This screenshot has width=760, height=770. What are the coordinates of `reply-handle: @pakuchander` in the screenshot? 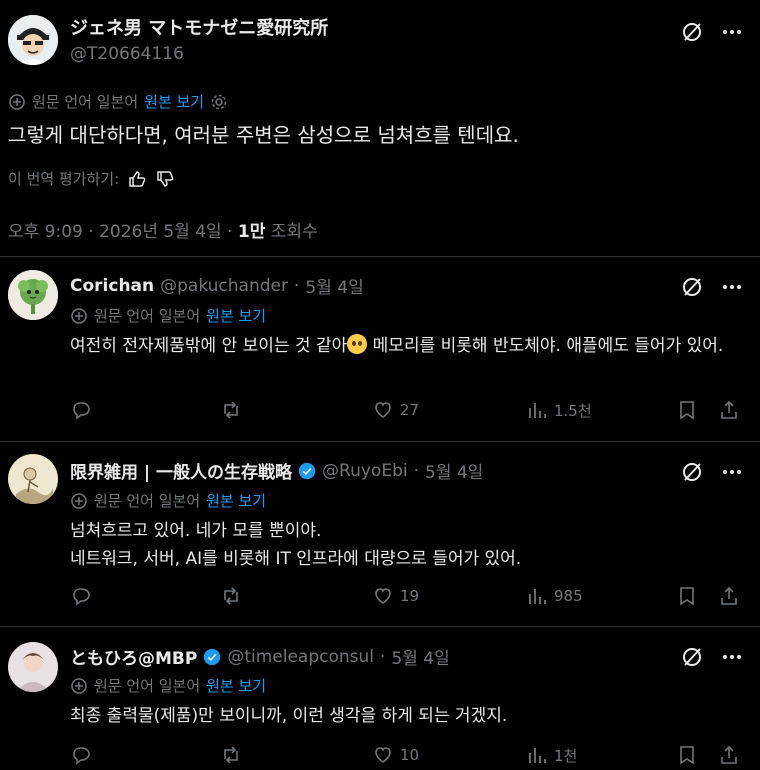 It's located at (224, 286).